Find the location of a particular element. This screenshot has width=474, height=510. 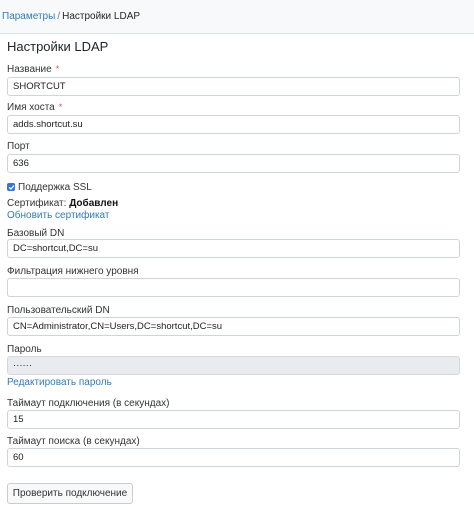

update-certificate-link: Обновить сертификат is located at coordinates (58, 215).